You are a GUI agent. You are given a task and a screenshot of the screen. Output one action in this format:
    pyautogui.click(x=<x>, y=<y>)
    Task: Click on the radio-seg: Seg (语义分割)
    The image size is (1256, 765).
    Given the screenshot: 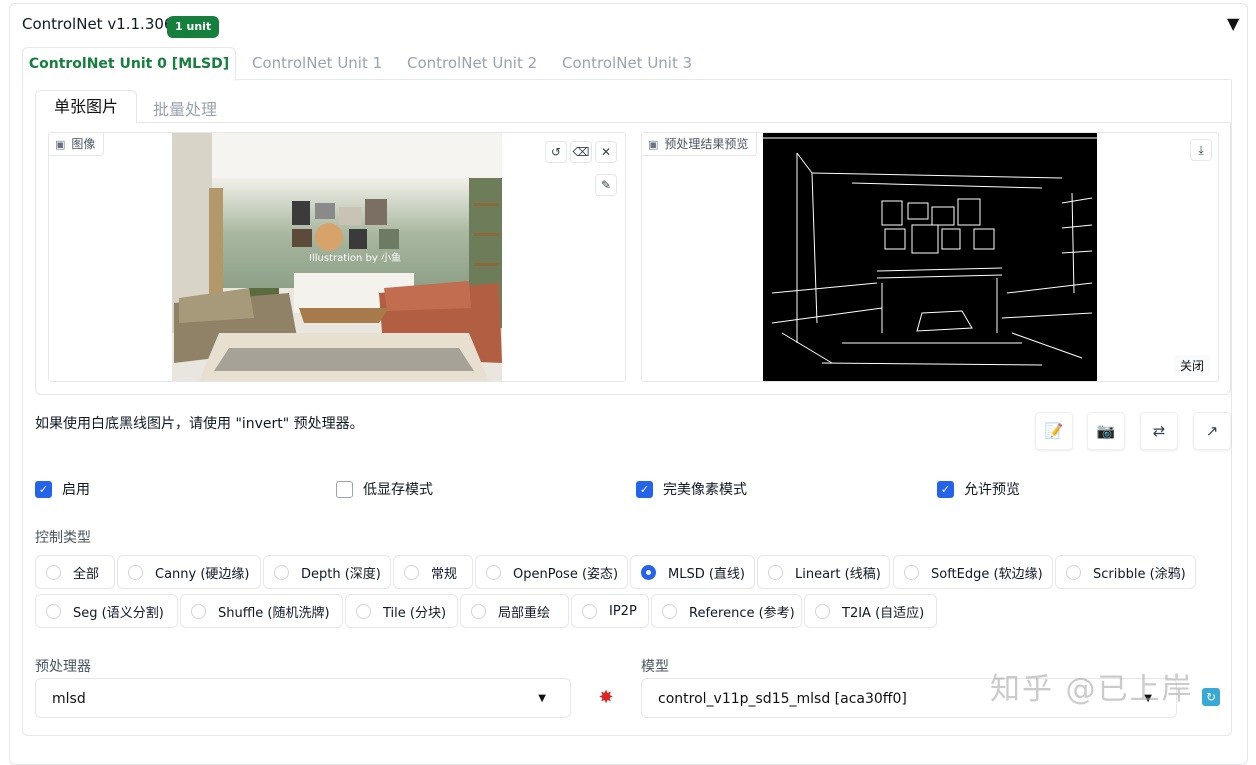 What is the action you would take?
    pyautogui.click(x=106, y=611)
    